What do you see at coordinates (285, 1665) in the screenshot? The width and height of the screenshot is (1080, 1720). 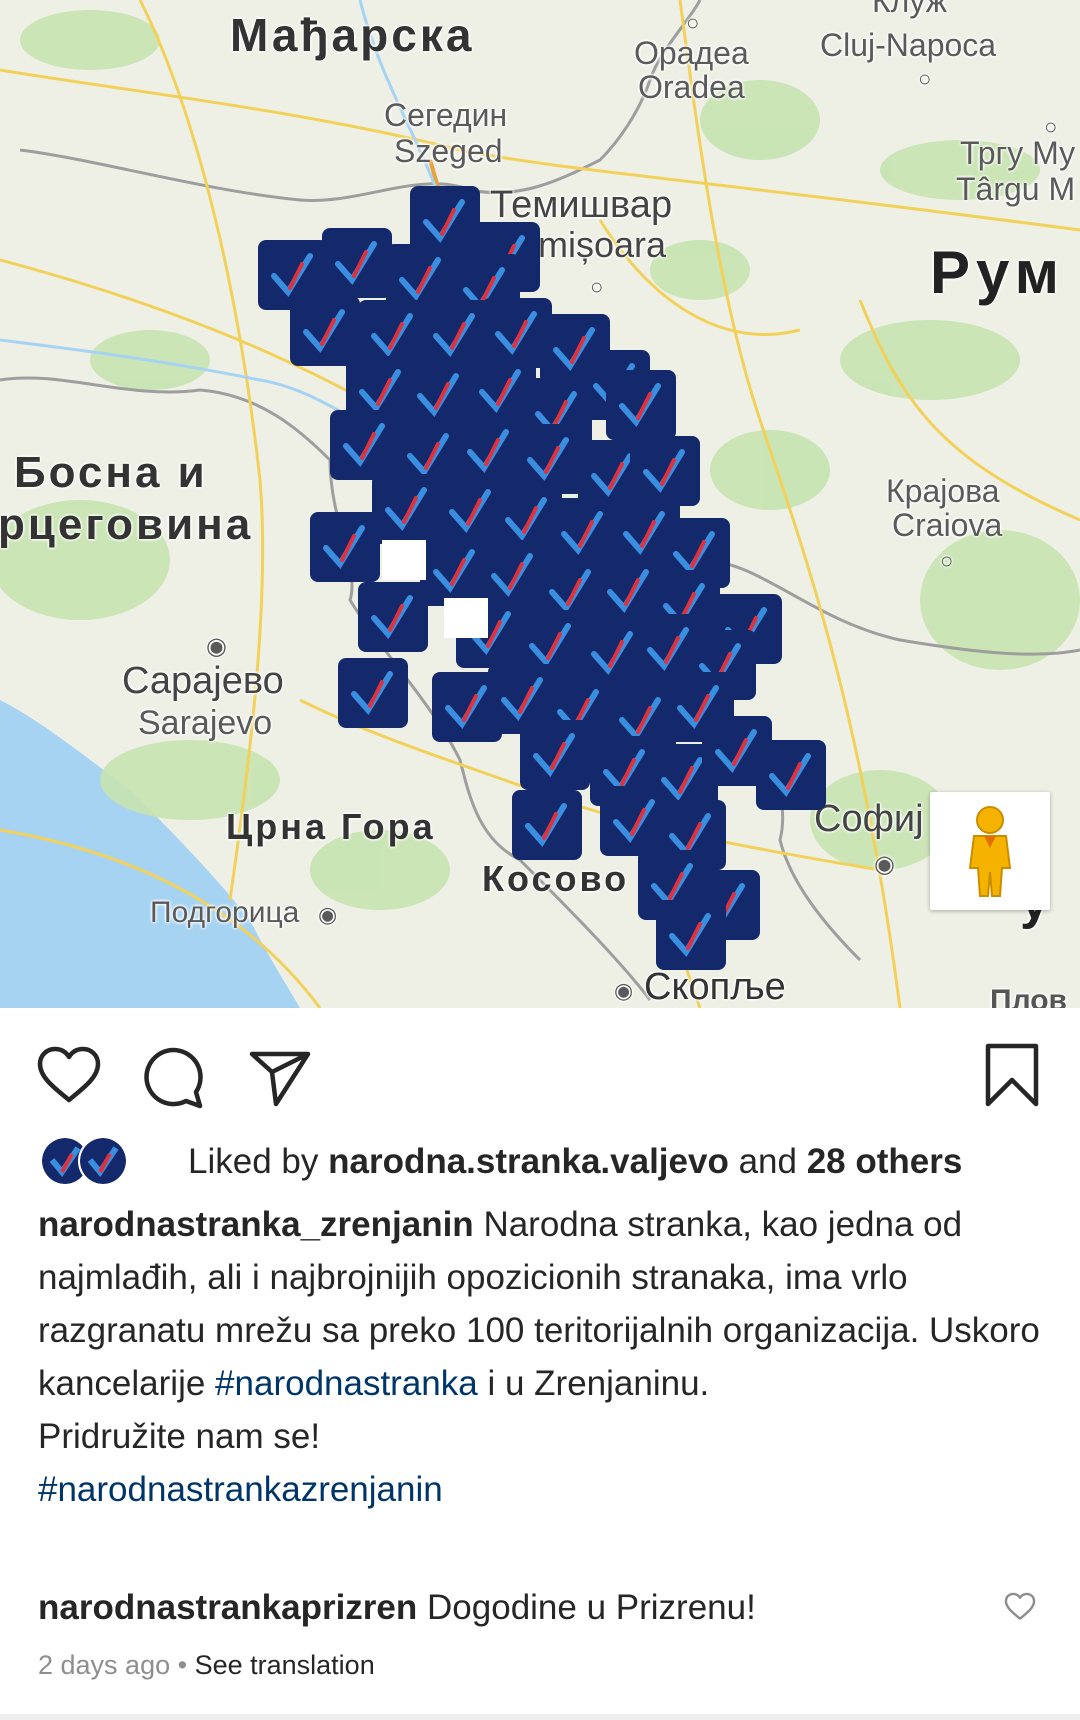 I see `see-translation-link: See translation` at bounding box center [285, 1665].